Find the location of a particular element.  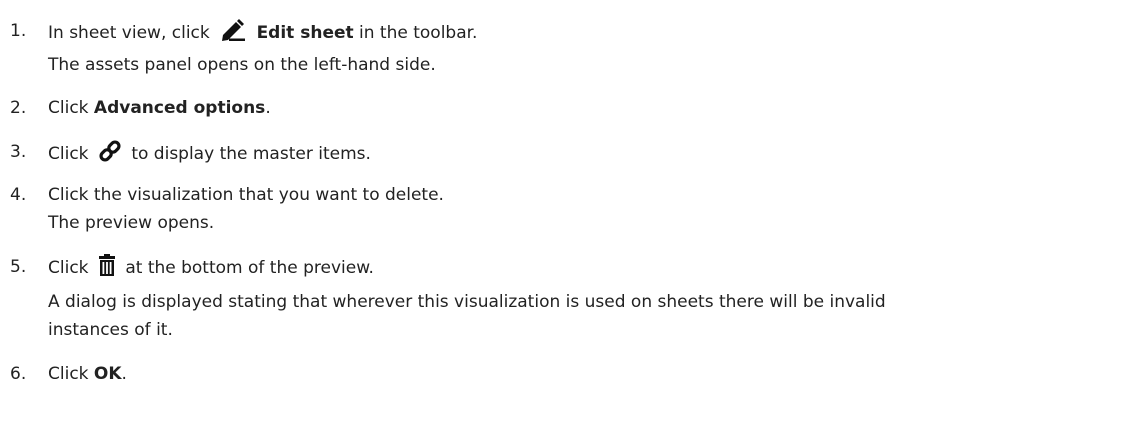

step-text: Click at the bottom of the preview. is located at coordinates (211, 268).